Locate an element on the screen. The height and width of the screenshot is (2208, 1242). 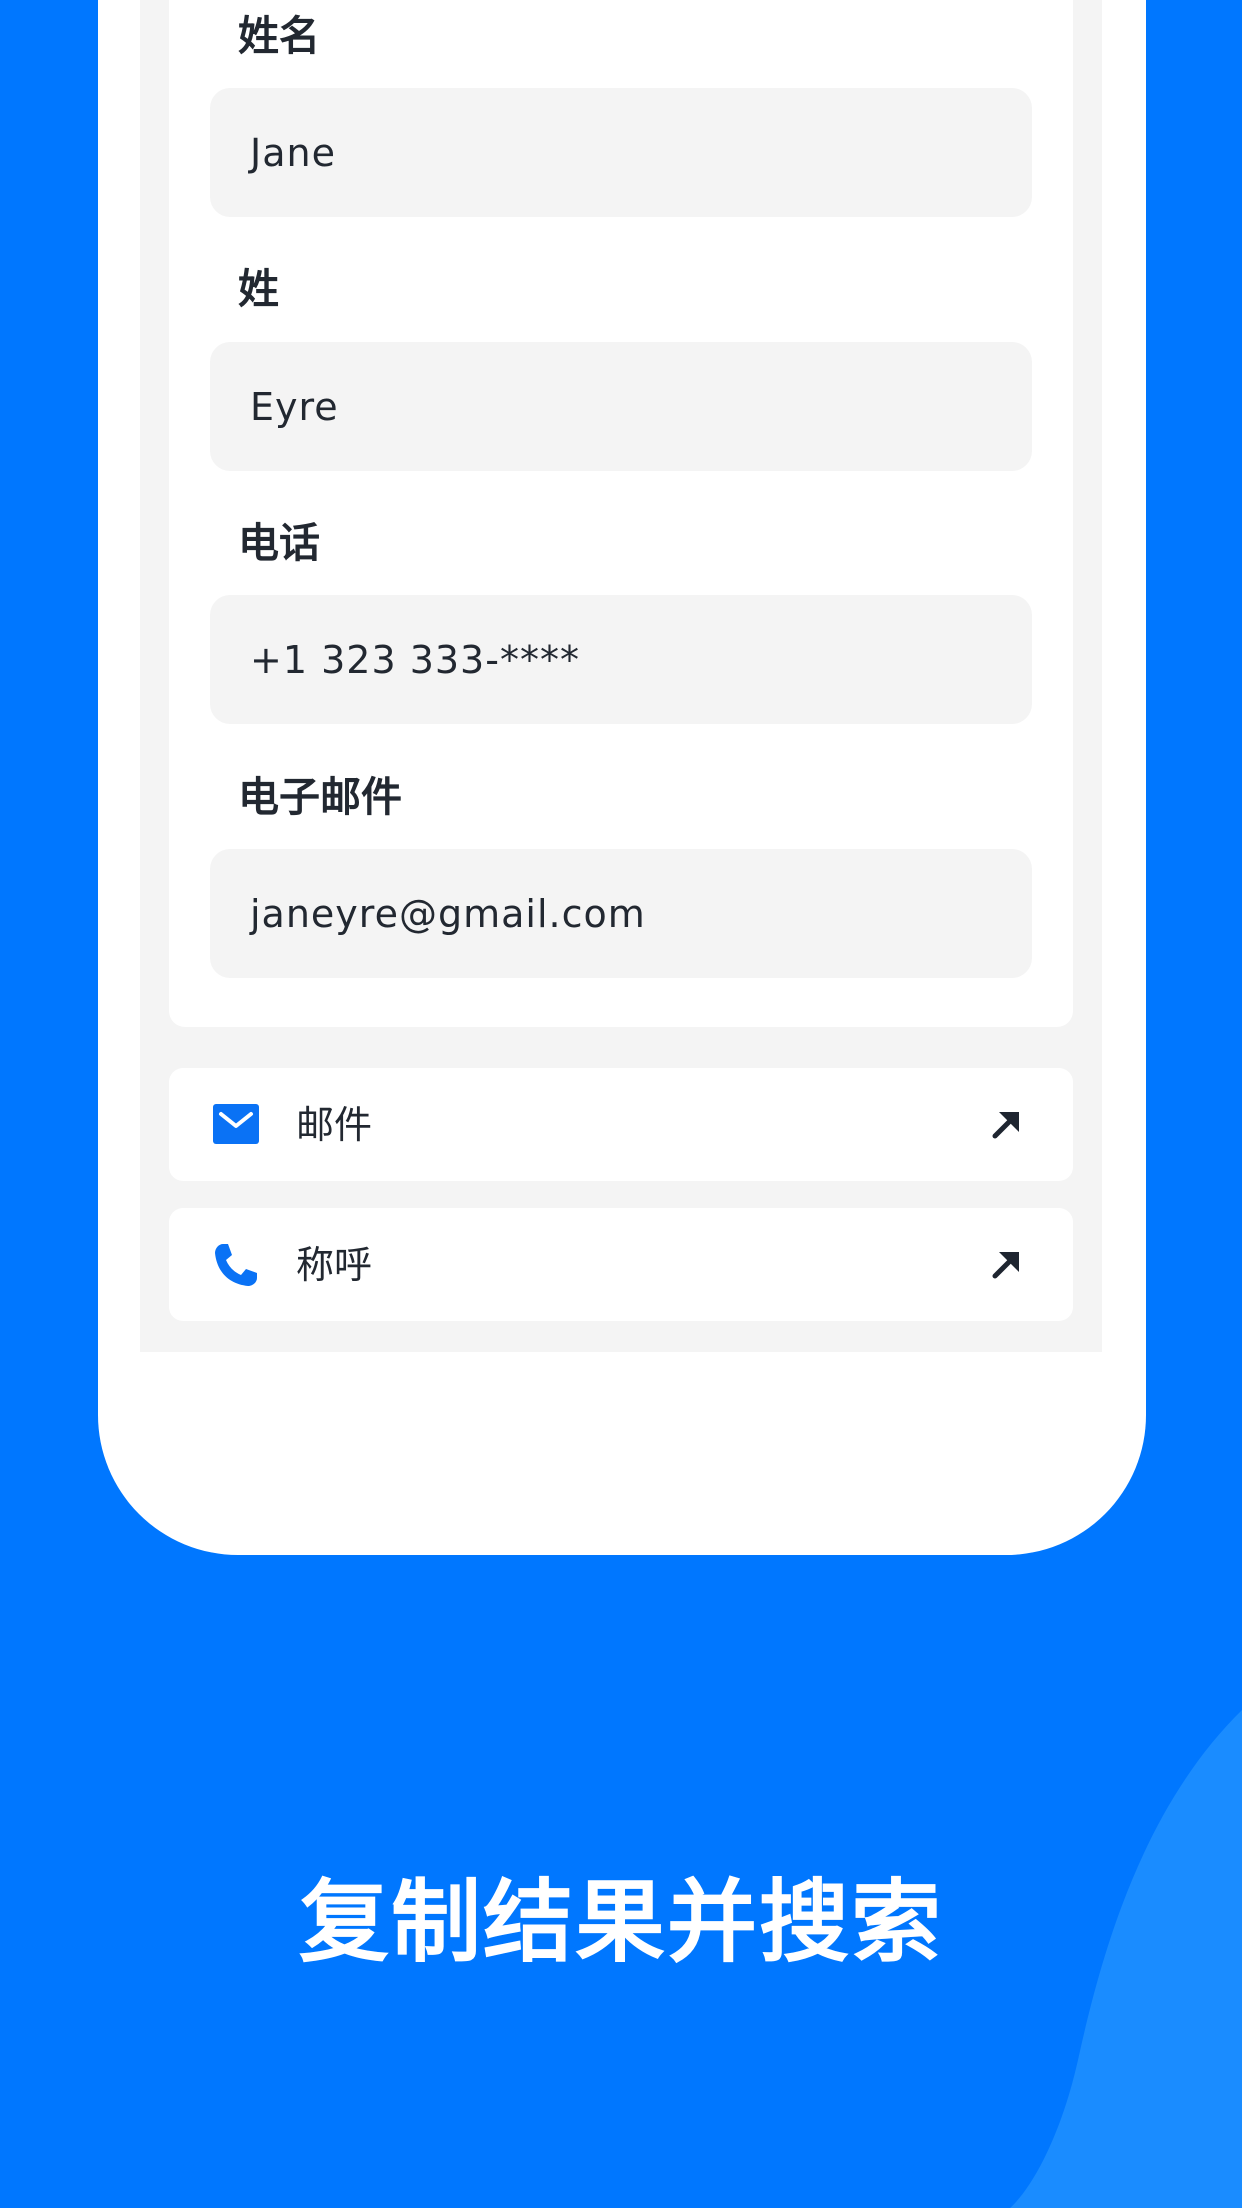
mail-action-row: 邮件 is located at coordinates (621, 1124).